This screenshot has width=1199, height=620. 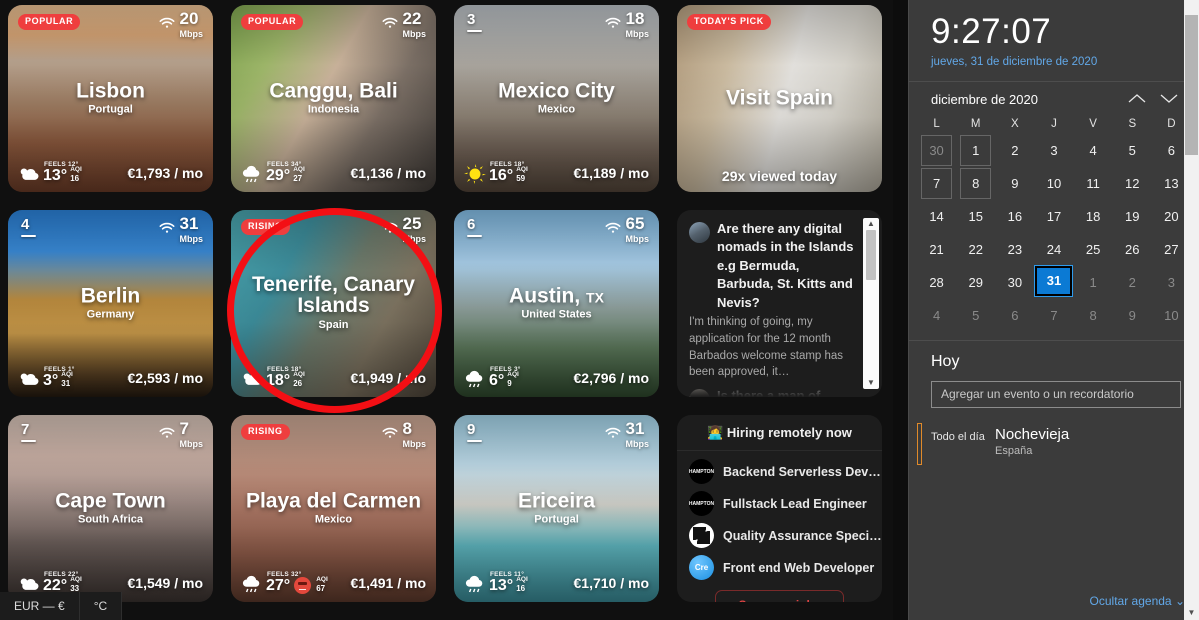 What do you see at coordinates (1093, 249) in the screenshot?
I see `calendar-day: 25` at bounding box center [1093, 249].